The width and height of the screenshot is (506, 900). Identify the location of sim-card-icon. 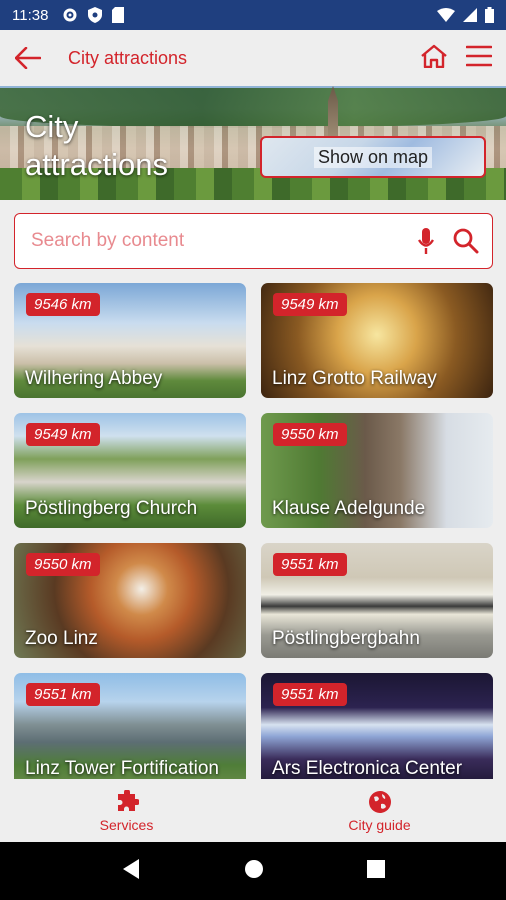
(118, 15).